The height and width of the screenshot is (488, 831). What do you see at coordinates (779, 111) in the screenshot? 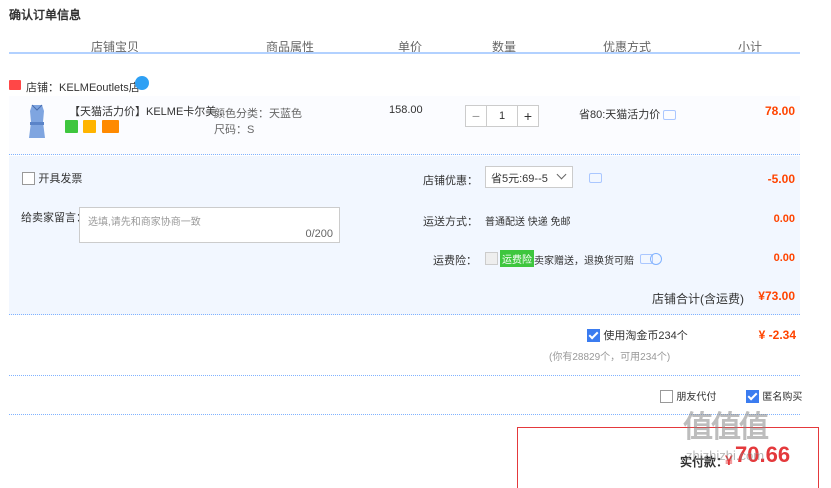
I see `item-subtotal: 78.00` at bounding box center [779, 111].